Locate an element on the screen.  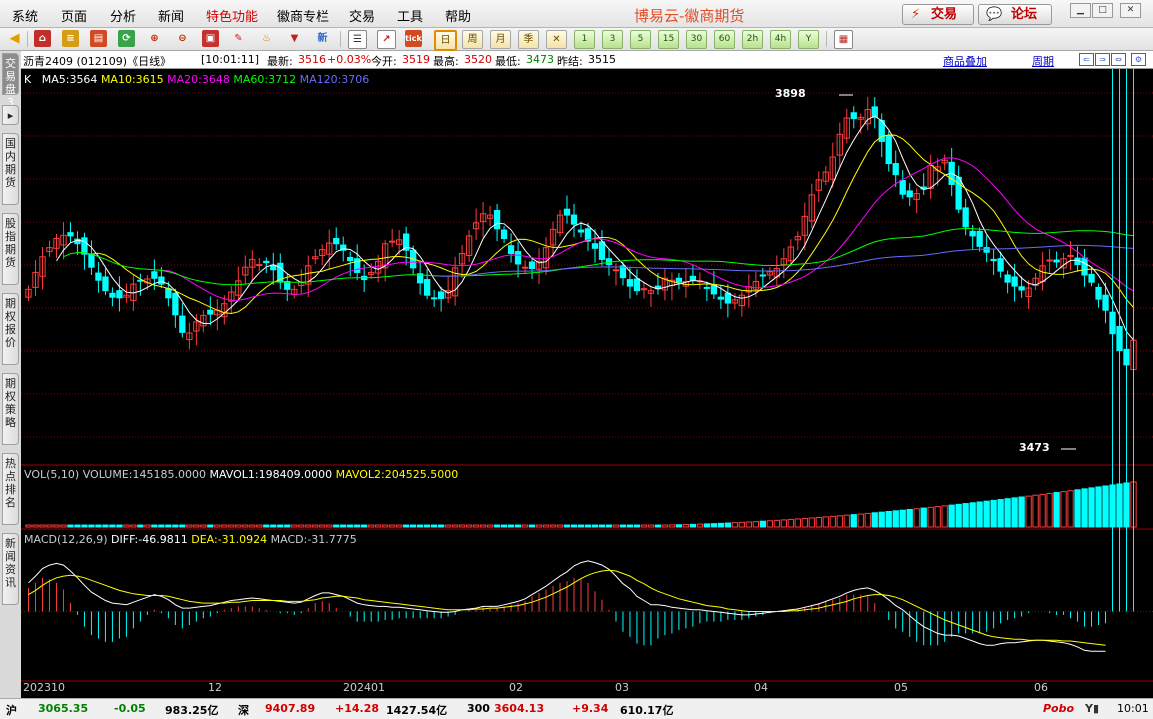
period-1m: 1 is located at coordinates (584, 39).